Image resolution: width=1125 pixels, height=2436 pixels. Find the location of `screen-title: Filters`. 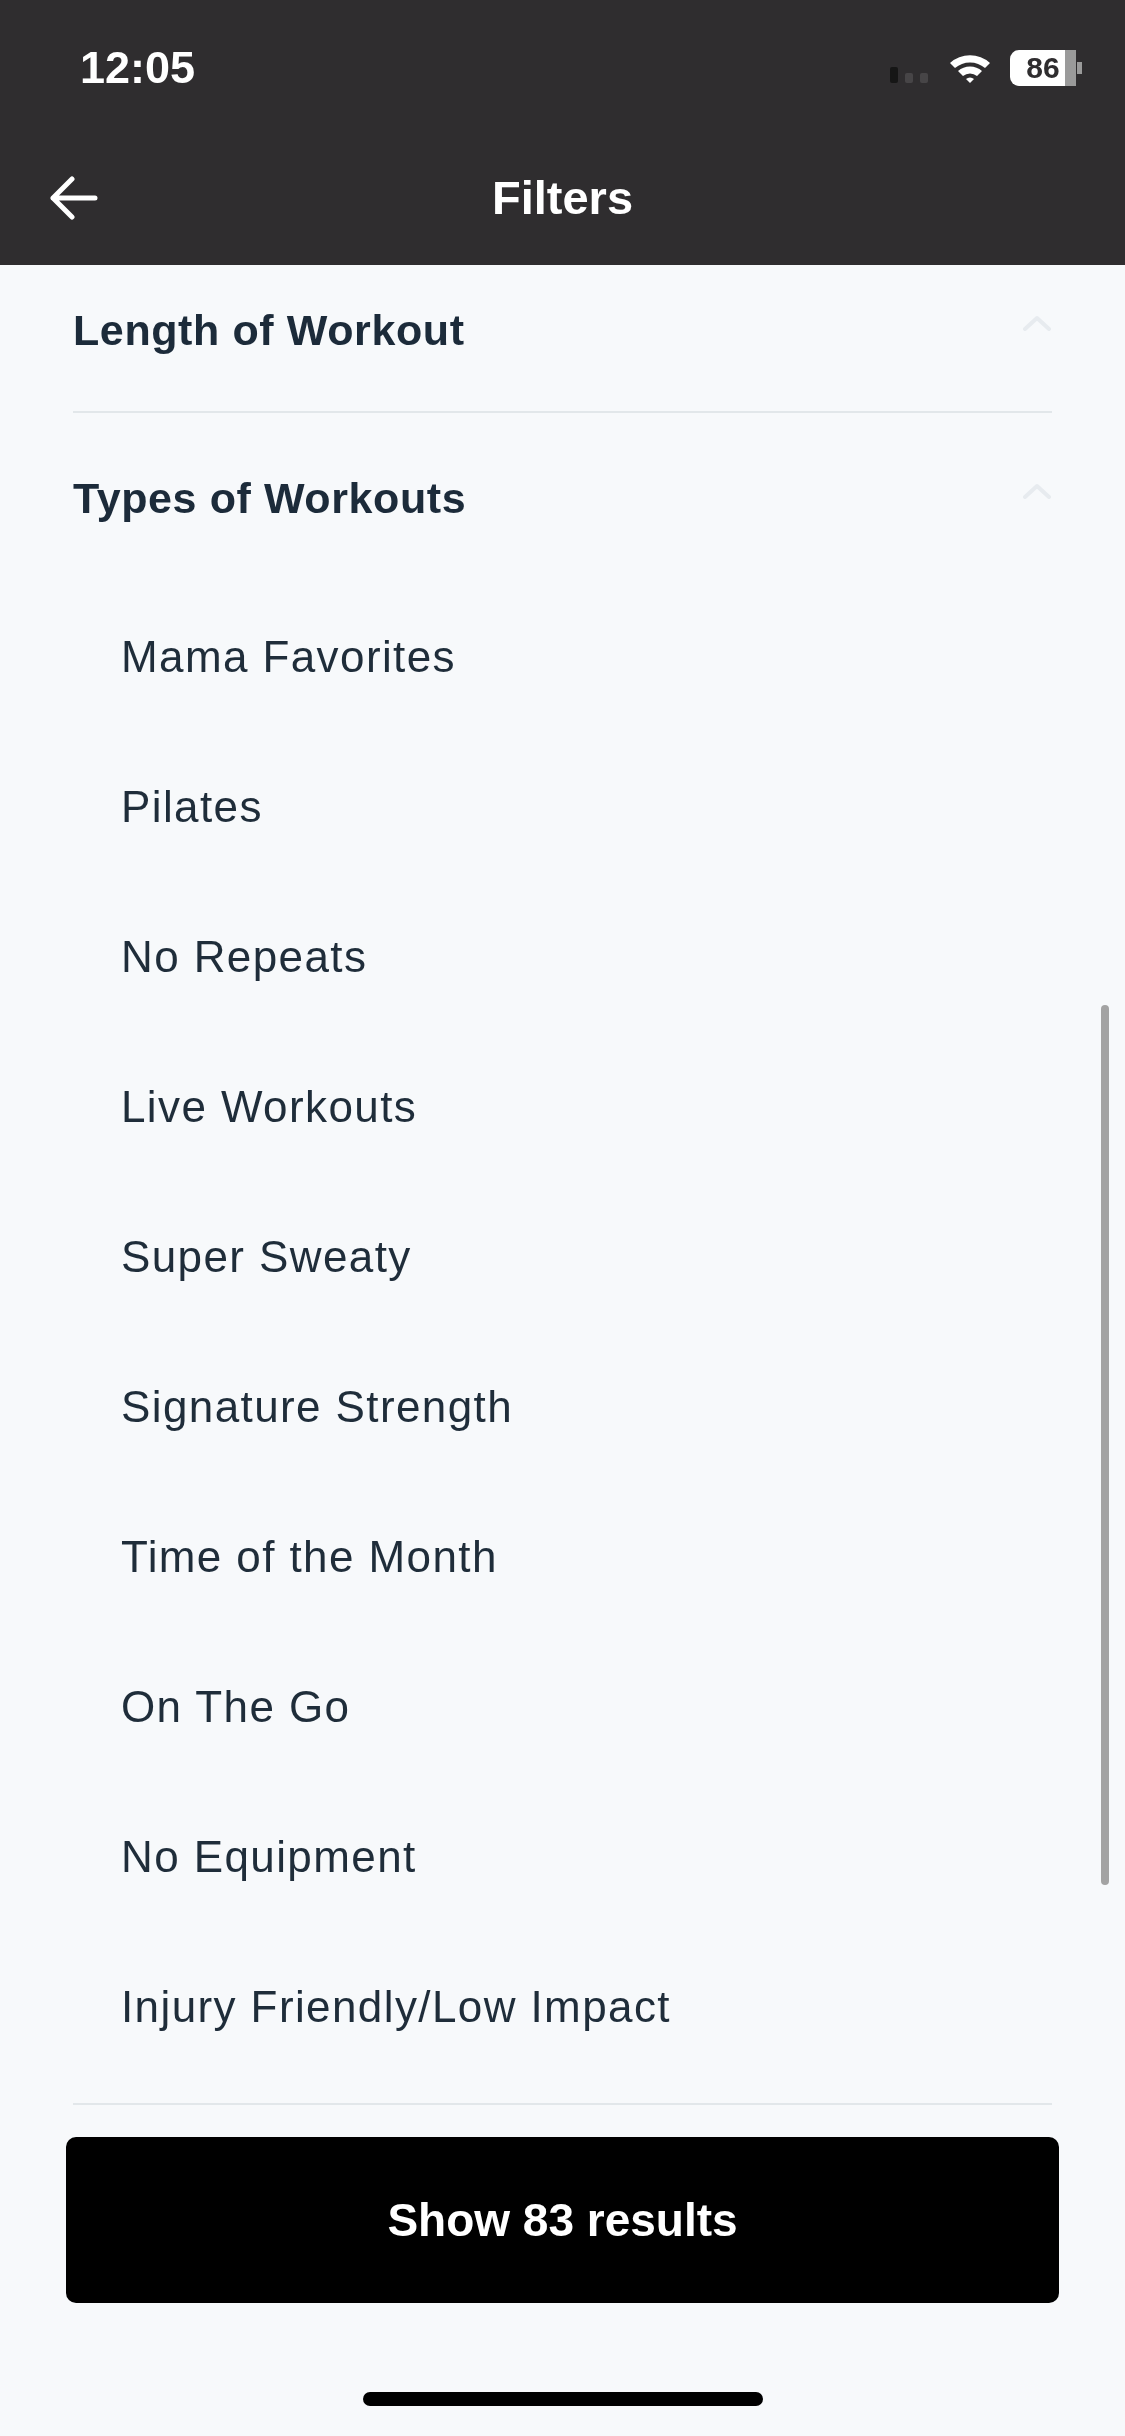

screen-title: Filters is located at coordinates (562, 197).